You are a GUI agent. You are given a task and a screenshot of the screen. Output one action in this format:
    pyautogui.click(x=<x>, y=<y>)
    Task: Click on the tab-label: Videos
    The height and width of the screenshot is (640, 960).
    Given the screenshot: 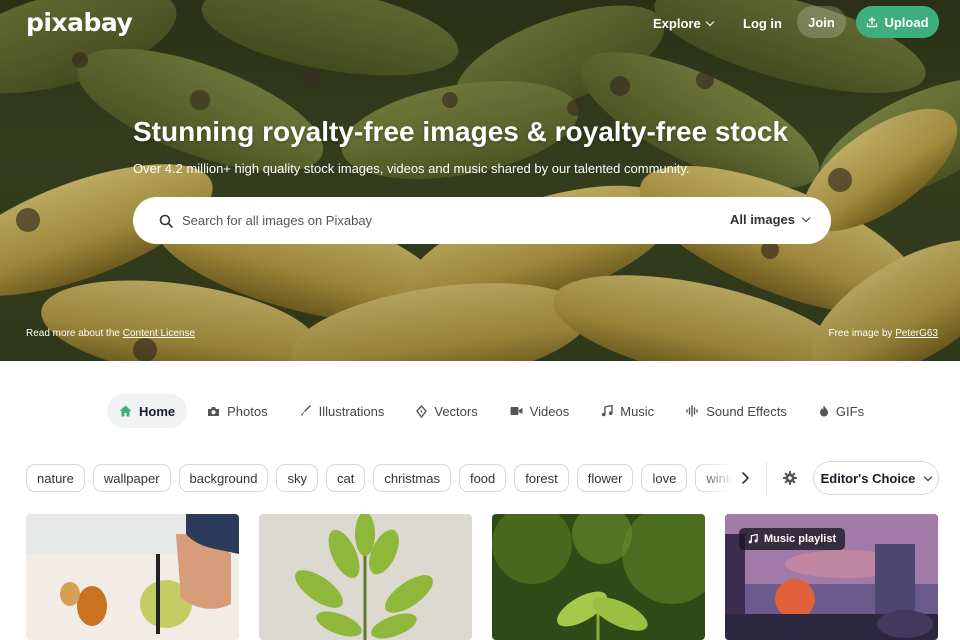 What is the action you would take?
    pyautogui.click(x=549, y=411)
    